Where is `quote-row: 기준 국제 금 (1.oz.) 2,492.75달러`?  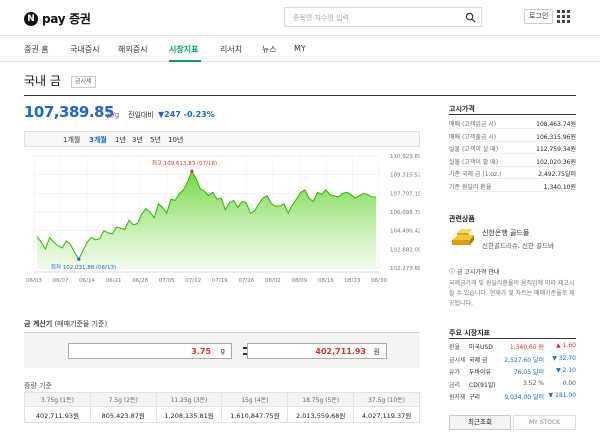
quote-row: 기준 국제 금 (1.oz.) 2,492.75달러 is located at coordinates (512, 173).